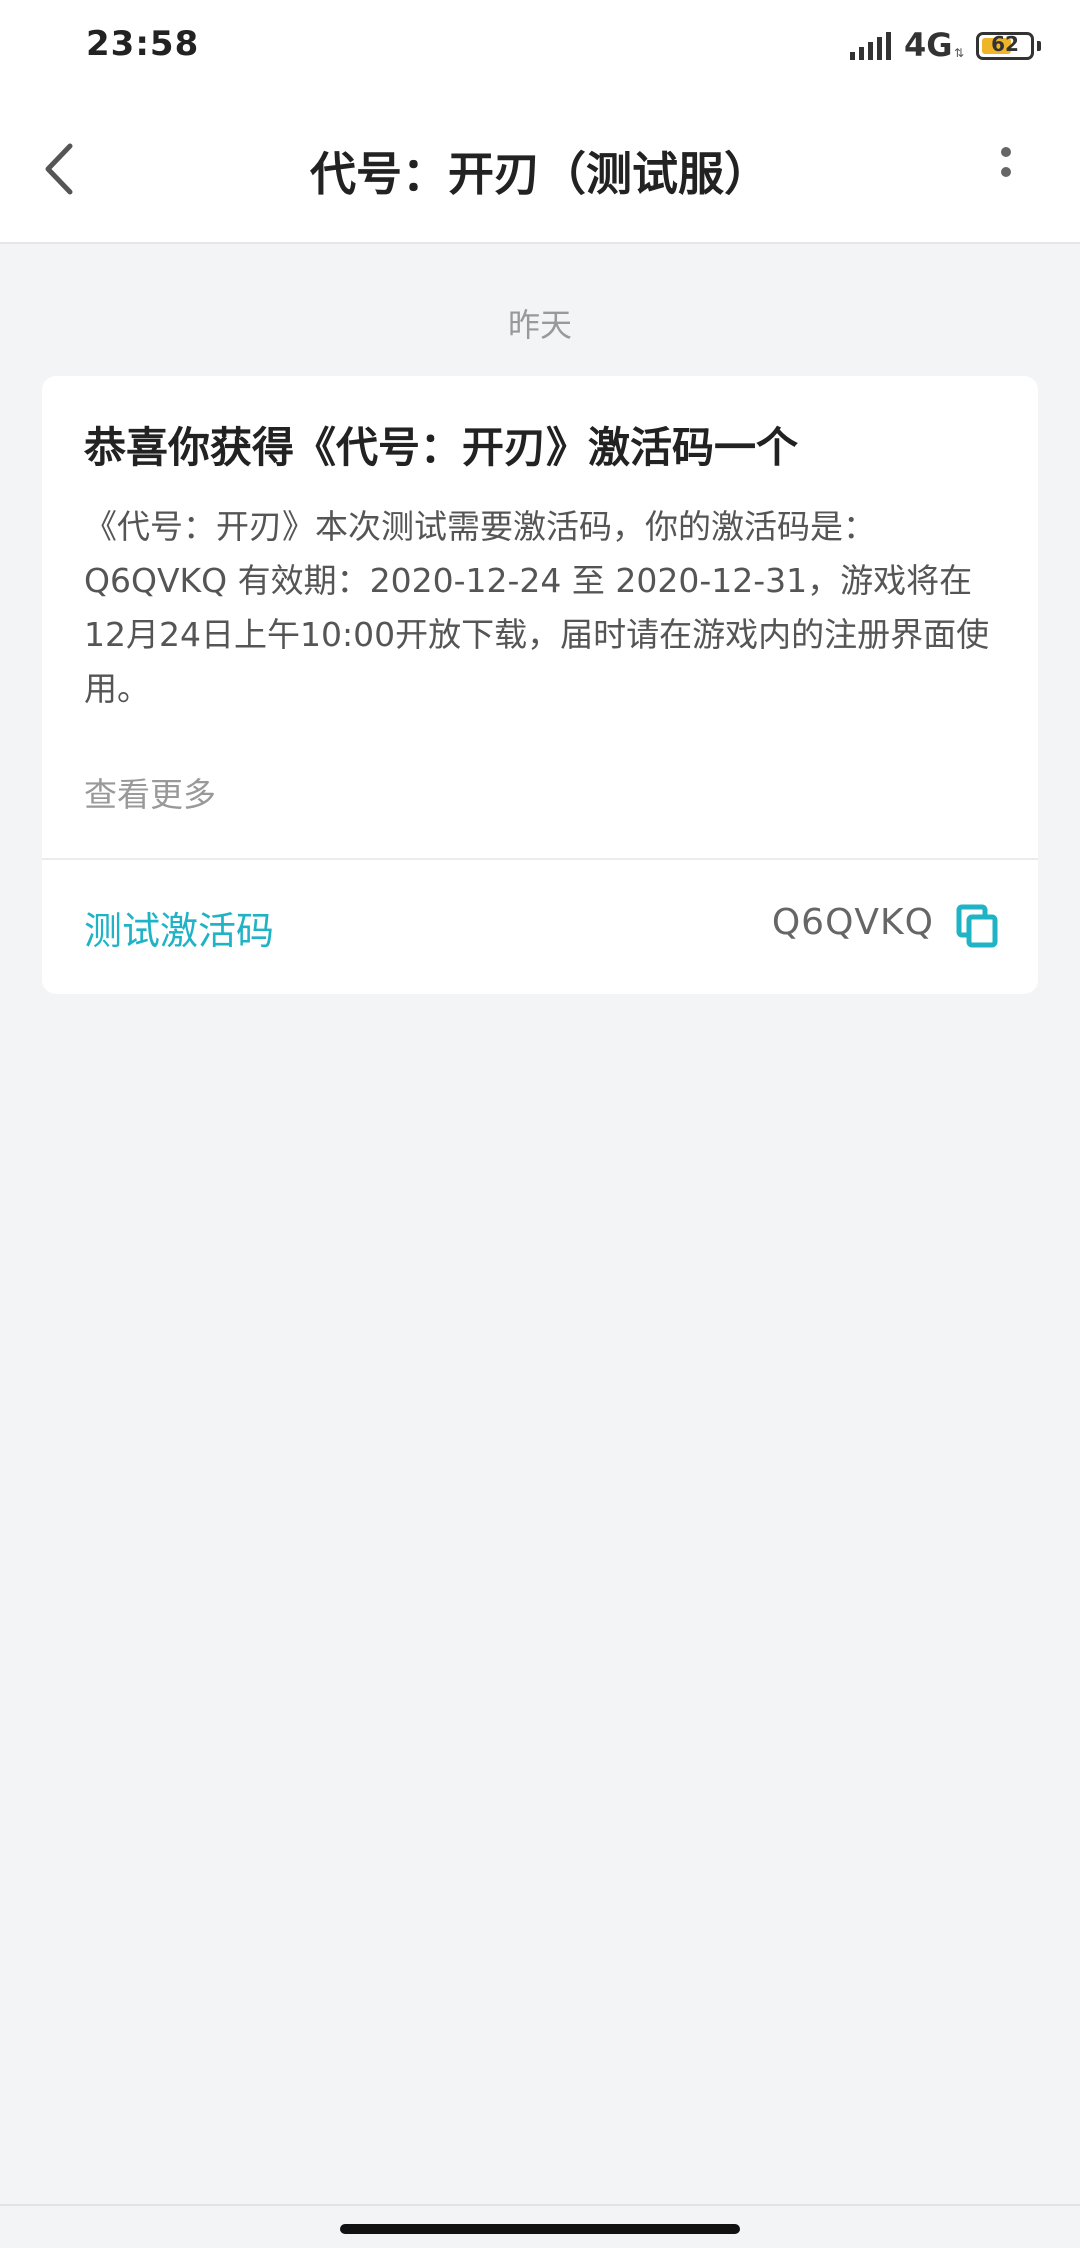 The height and width of the screenshot is (2248, 1080). What do you see at coordinates (928, 45) in the screenshot?
I see `network-type: 4G` at bounding box center [928, 45].